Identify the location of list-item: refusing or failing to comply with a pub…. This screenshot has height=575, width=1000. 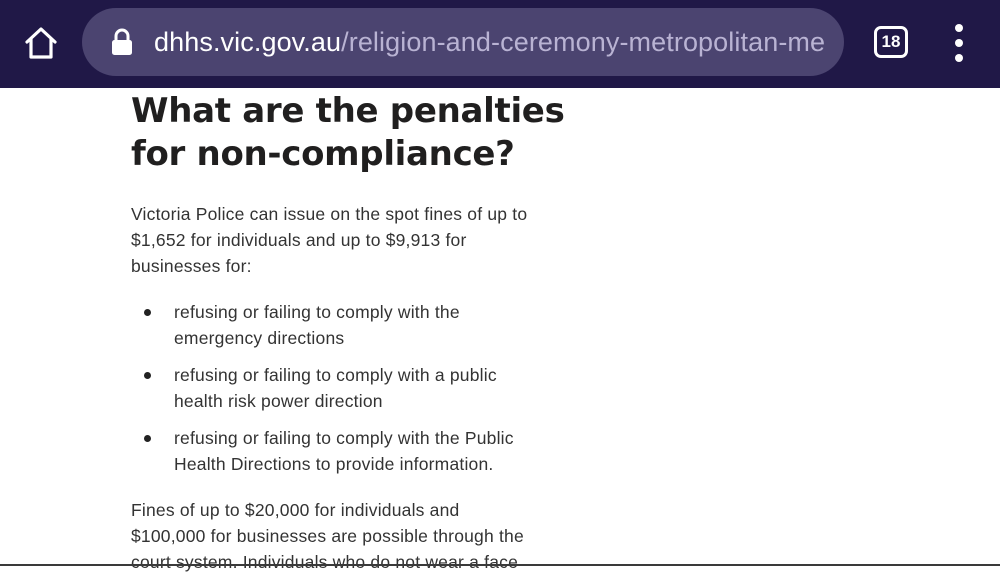
(371, 388).